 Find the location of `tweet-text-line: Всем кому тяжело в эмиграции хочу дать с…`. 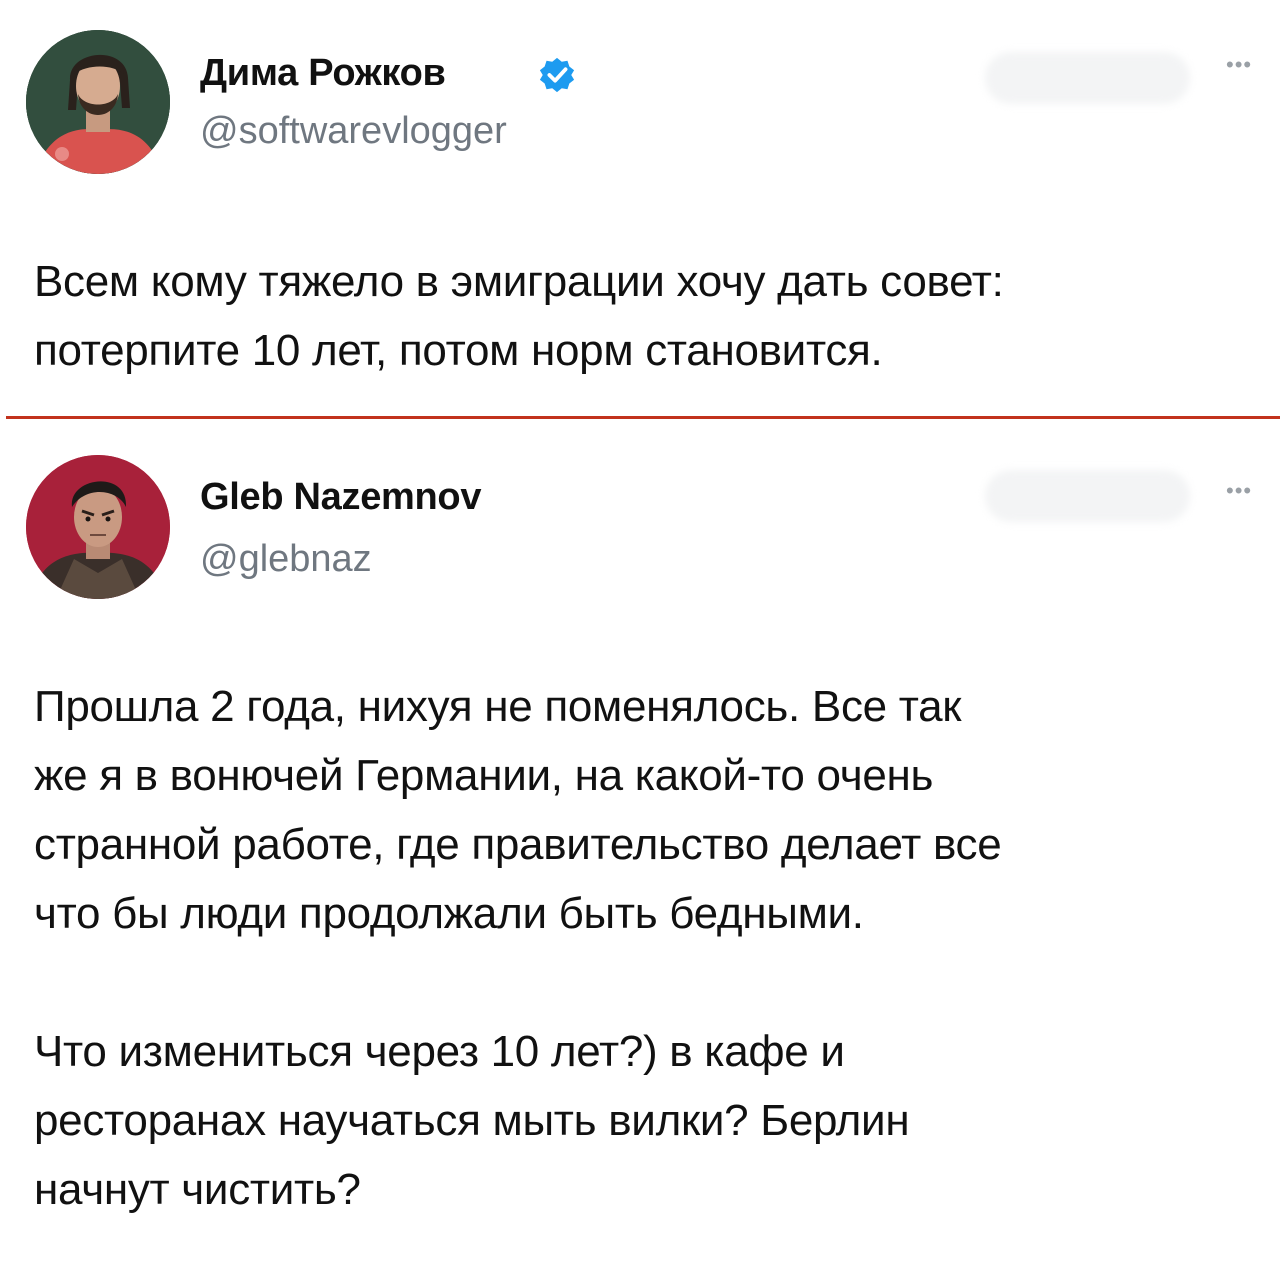

tweet-text-line: Всем кому тяжело в эмиграции хочу дать с… is located at coordinates (519, 281).